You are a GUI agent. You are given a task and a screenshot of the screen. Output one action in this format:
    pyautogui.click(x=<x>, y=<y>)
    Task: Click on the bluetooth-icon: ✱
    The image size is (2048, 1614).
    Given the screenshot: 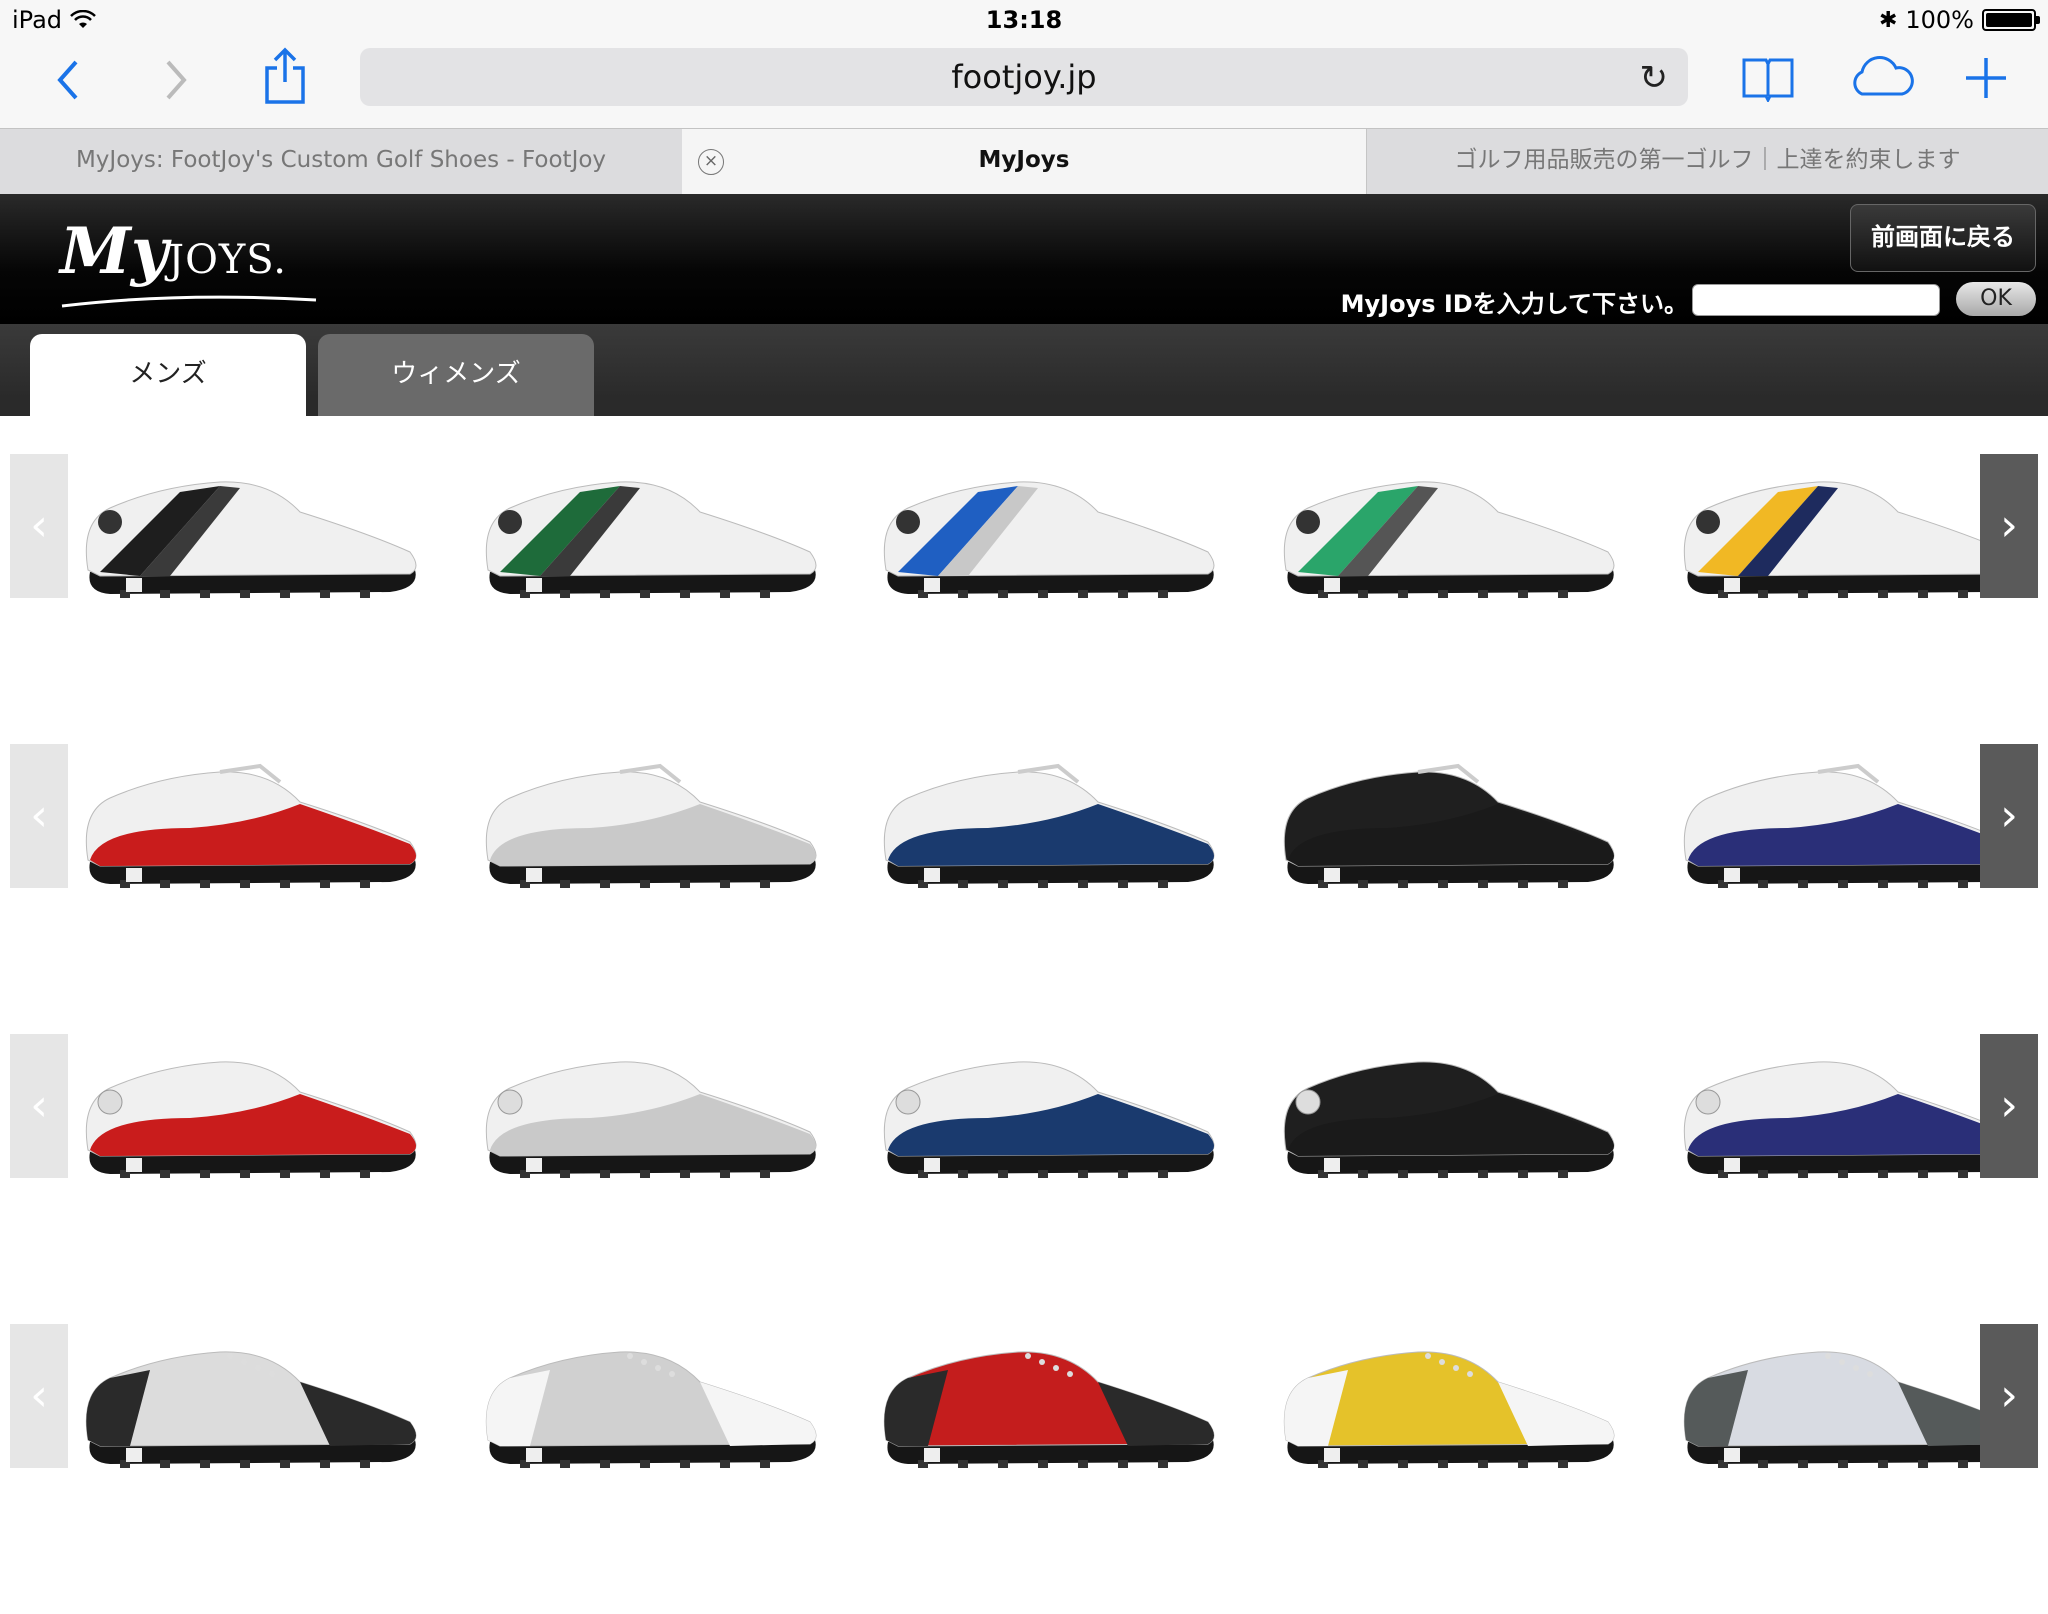 What is the action you would take?
    pyautogui.click(x=1888, y=20)
    